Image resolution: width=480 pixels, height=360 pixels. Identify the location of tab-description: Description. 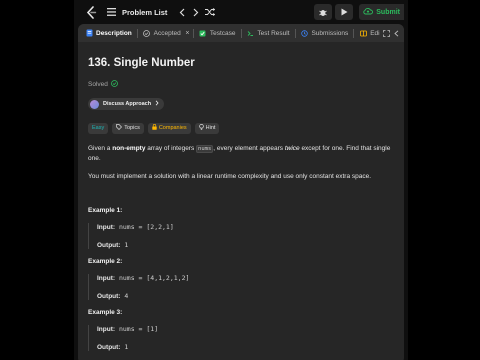
(108, 33).